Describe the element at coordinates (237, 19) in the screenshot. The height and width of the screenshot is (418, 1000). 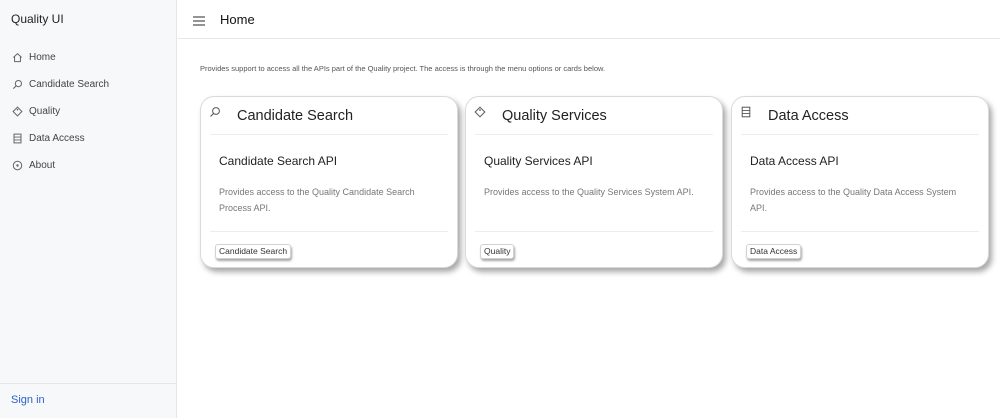
I see `page-title: Home` at that location.